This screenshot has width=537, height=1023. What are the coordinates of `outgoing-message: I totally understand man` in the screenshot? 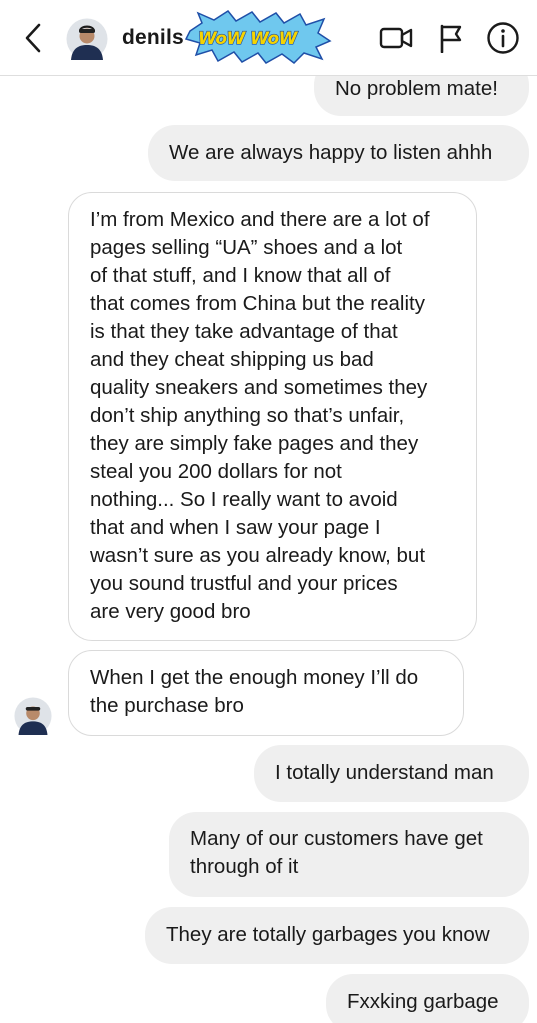 It's located at (391, 773).